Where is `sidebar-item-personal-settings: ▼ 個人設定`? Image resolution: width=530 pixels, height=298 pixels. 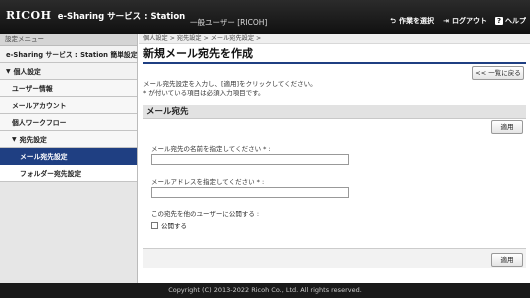
sidebar-item-personal-settings: ▼ 個人設定 is located at coordinates (68, 71).